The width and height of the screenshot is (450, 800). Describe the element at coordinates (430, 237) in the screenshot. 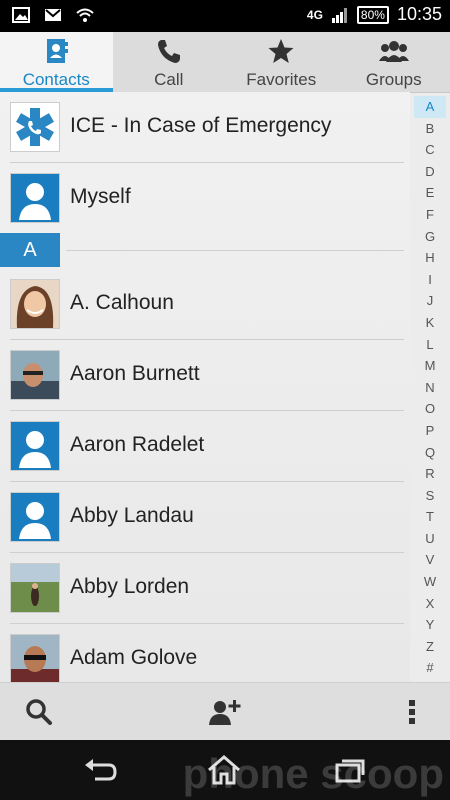

I see `index-letter: G` at that location.